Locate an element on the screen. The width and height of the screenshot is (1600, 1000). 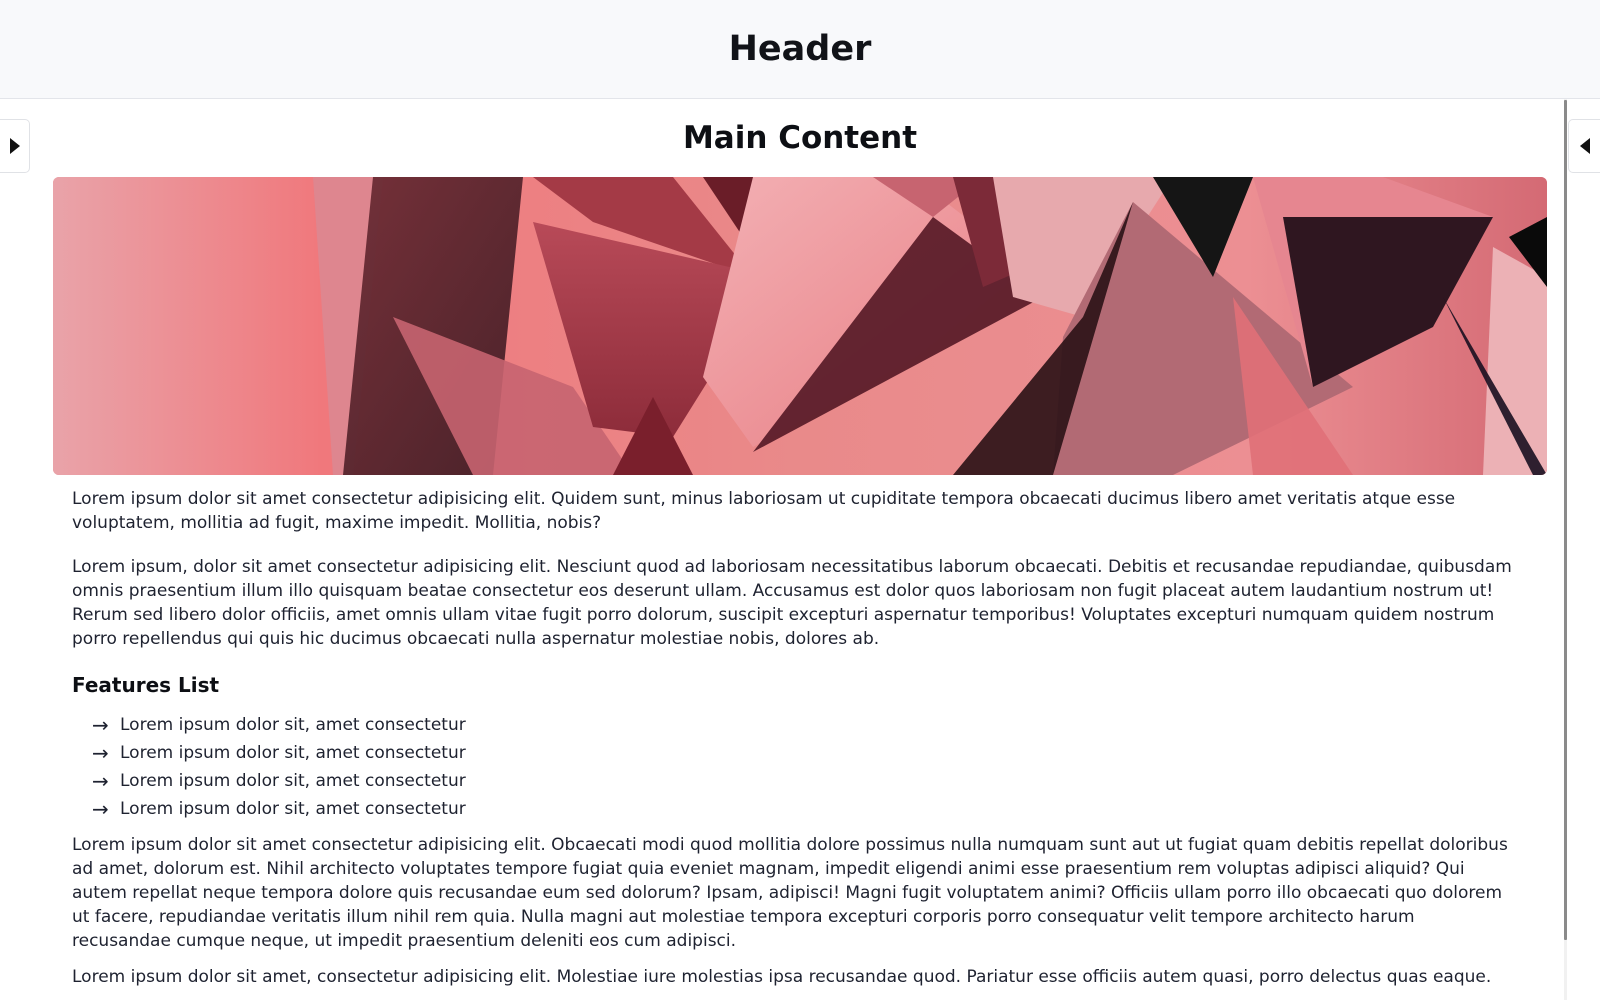
features-heading: Features List is located at coordinates (146, 685).